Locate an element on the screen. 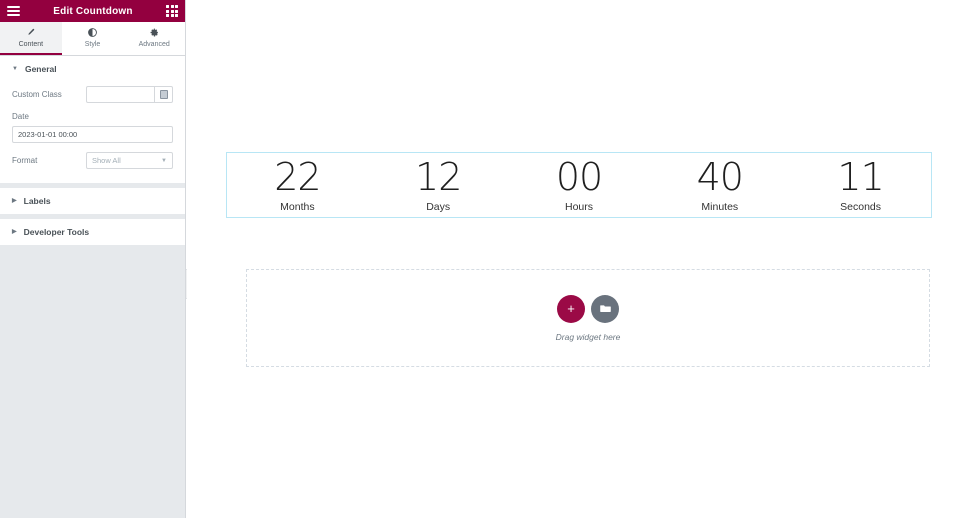 The height and width of the screenshot is (518, 969). tab-advanced: Advanced is located at coordinates (154, 38).